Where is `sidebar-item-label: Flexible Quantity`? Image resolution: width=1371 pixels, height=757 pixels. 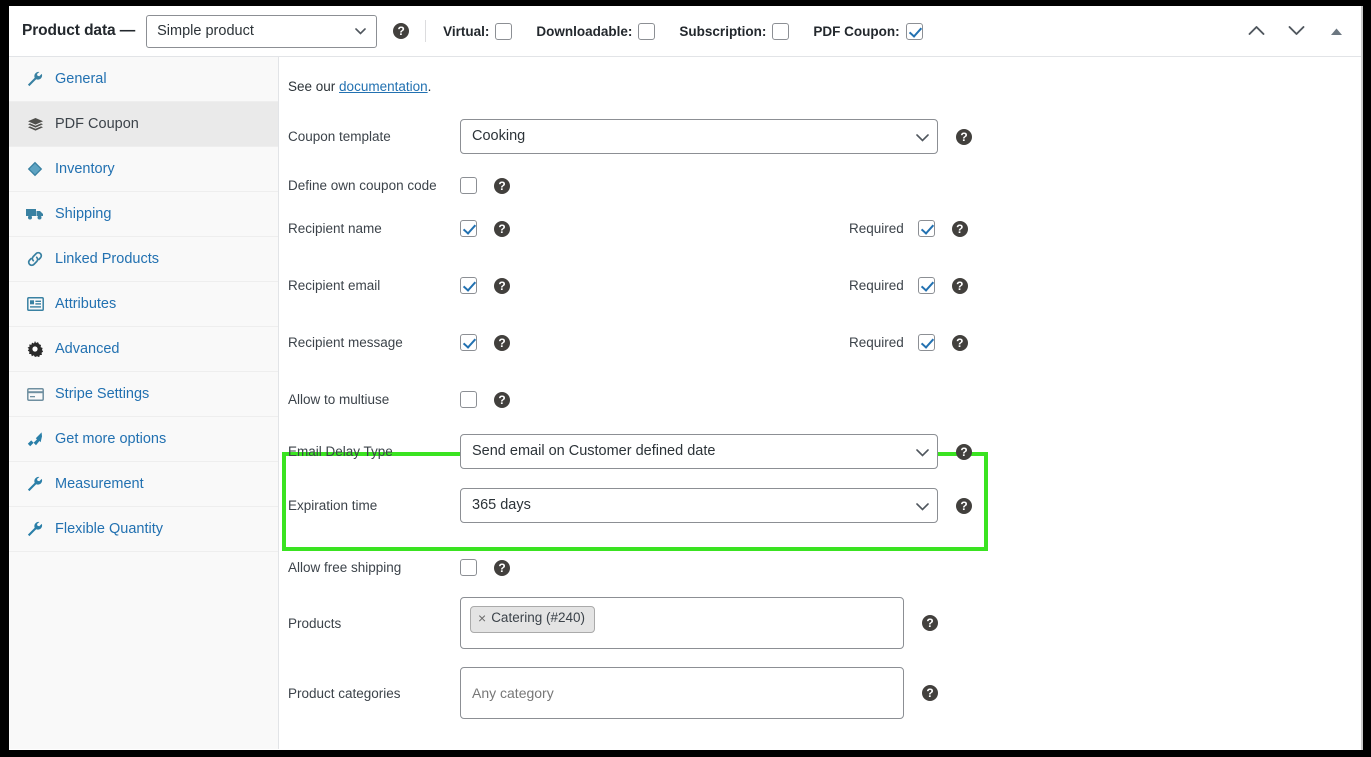
sidebar-item-label: Flexible Quantity is located at coordinates (109, 529).